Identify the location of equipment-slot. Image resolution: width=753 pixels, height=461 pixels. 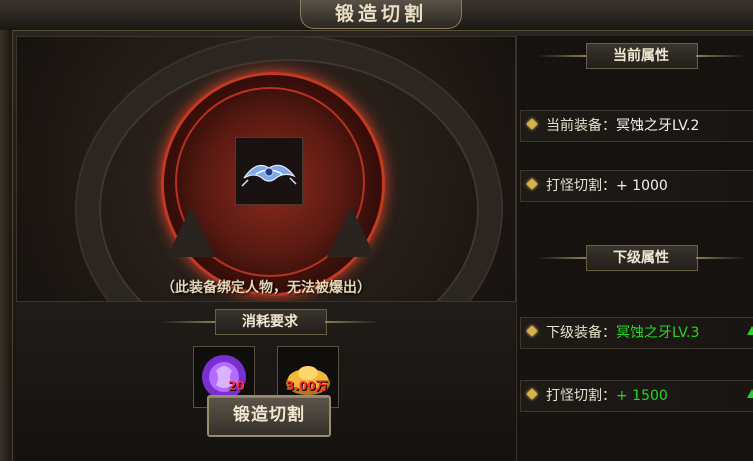
(269, 171).